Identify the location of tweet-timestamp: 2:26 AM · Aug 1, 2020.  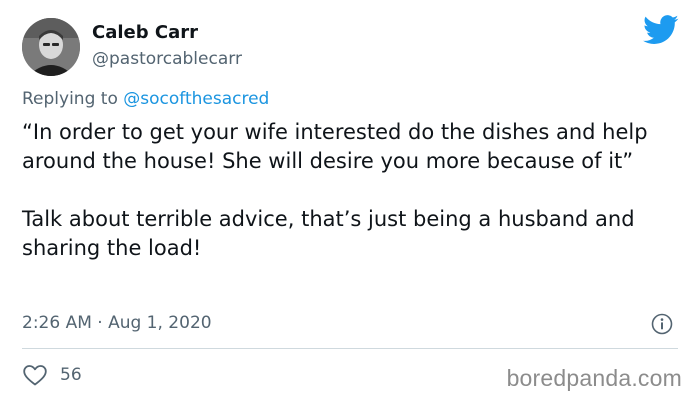
(117, 323).